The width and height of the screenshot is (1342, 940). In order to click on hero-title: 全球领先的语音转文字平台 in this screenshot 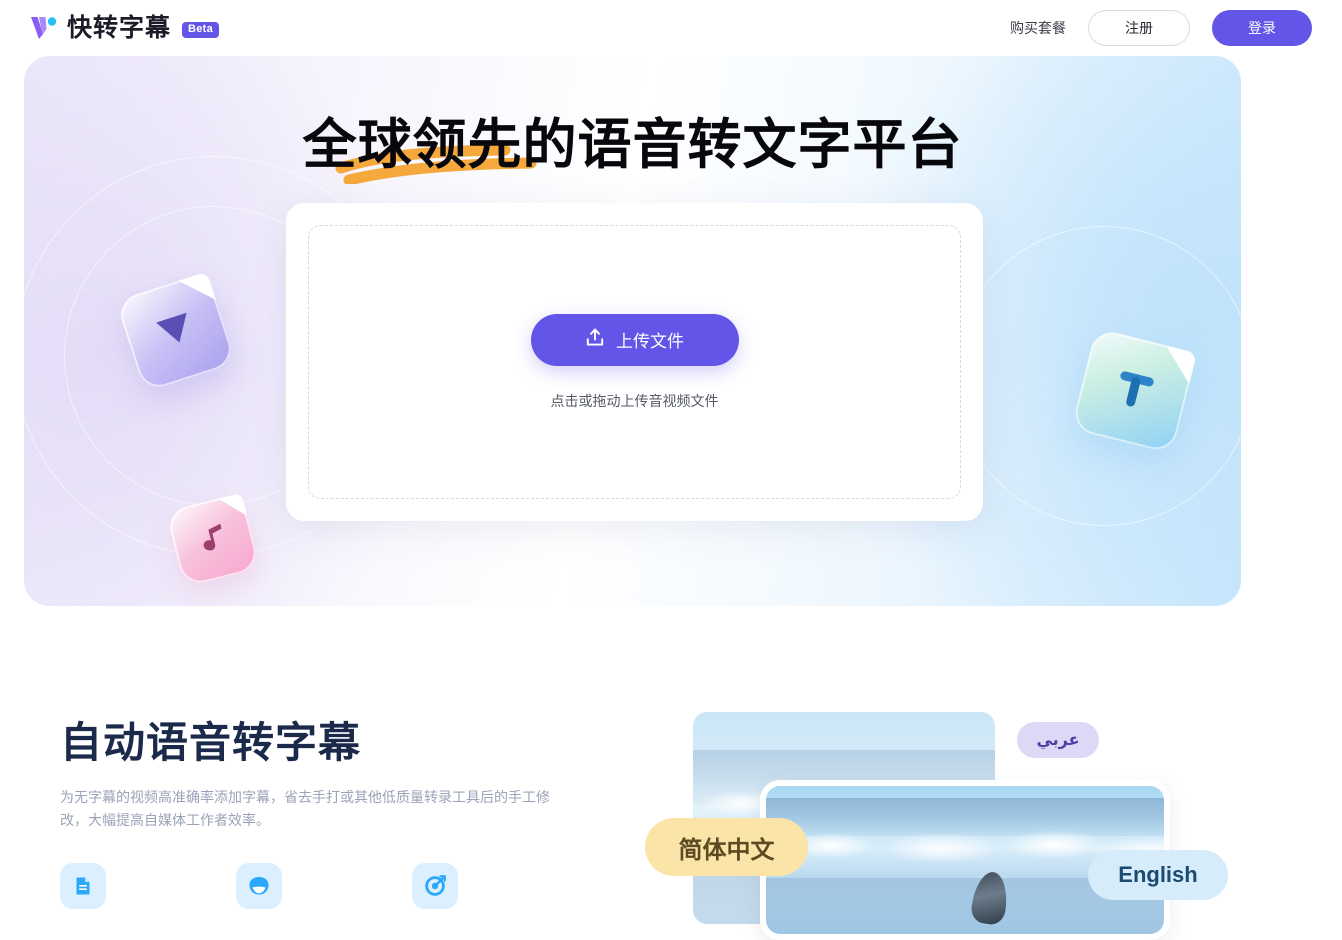, I will do `click(632, 145)`.